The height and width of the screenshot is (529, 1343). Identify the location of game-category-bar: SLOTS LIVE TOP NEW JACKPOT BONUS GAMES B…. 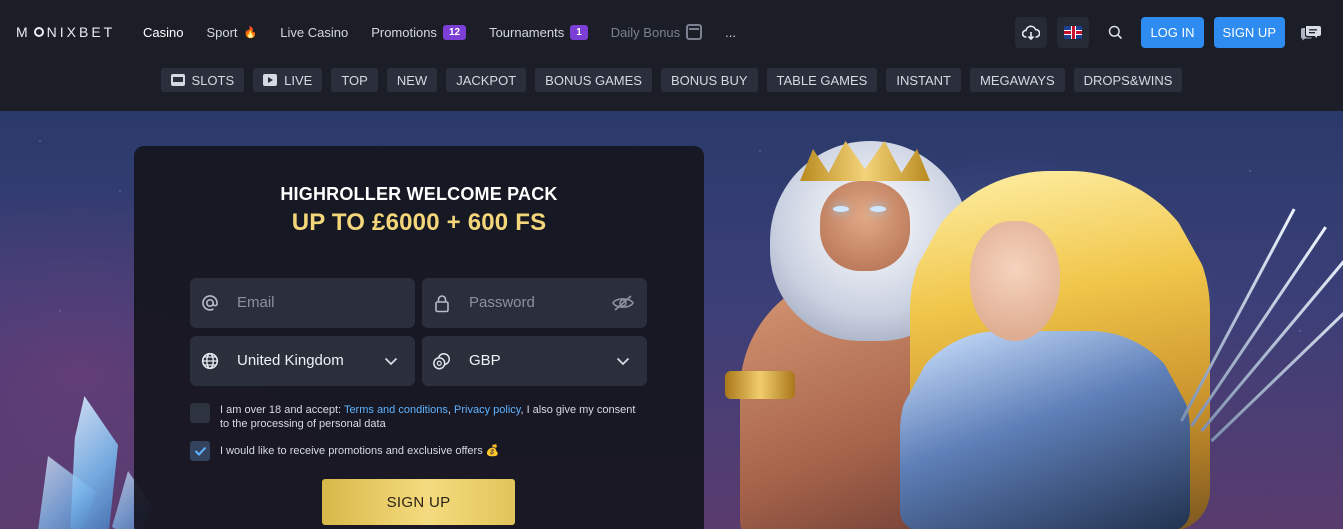
(671, 87).